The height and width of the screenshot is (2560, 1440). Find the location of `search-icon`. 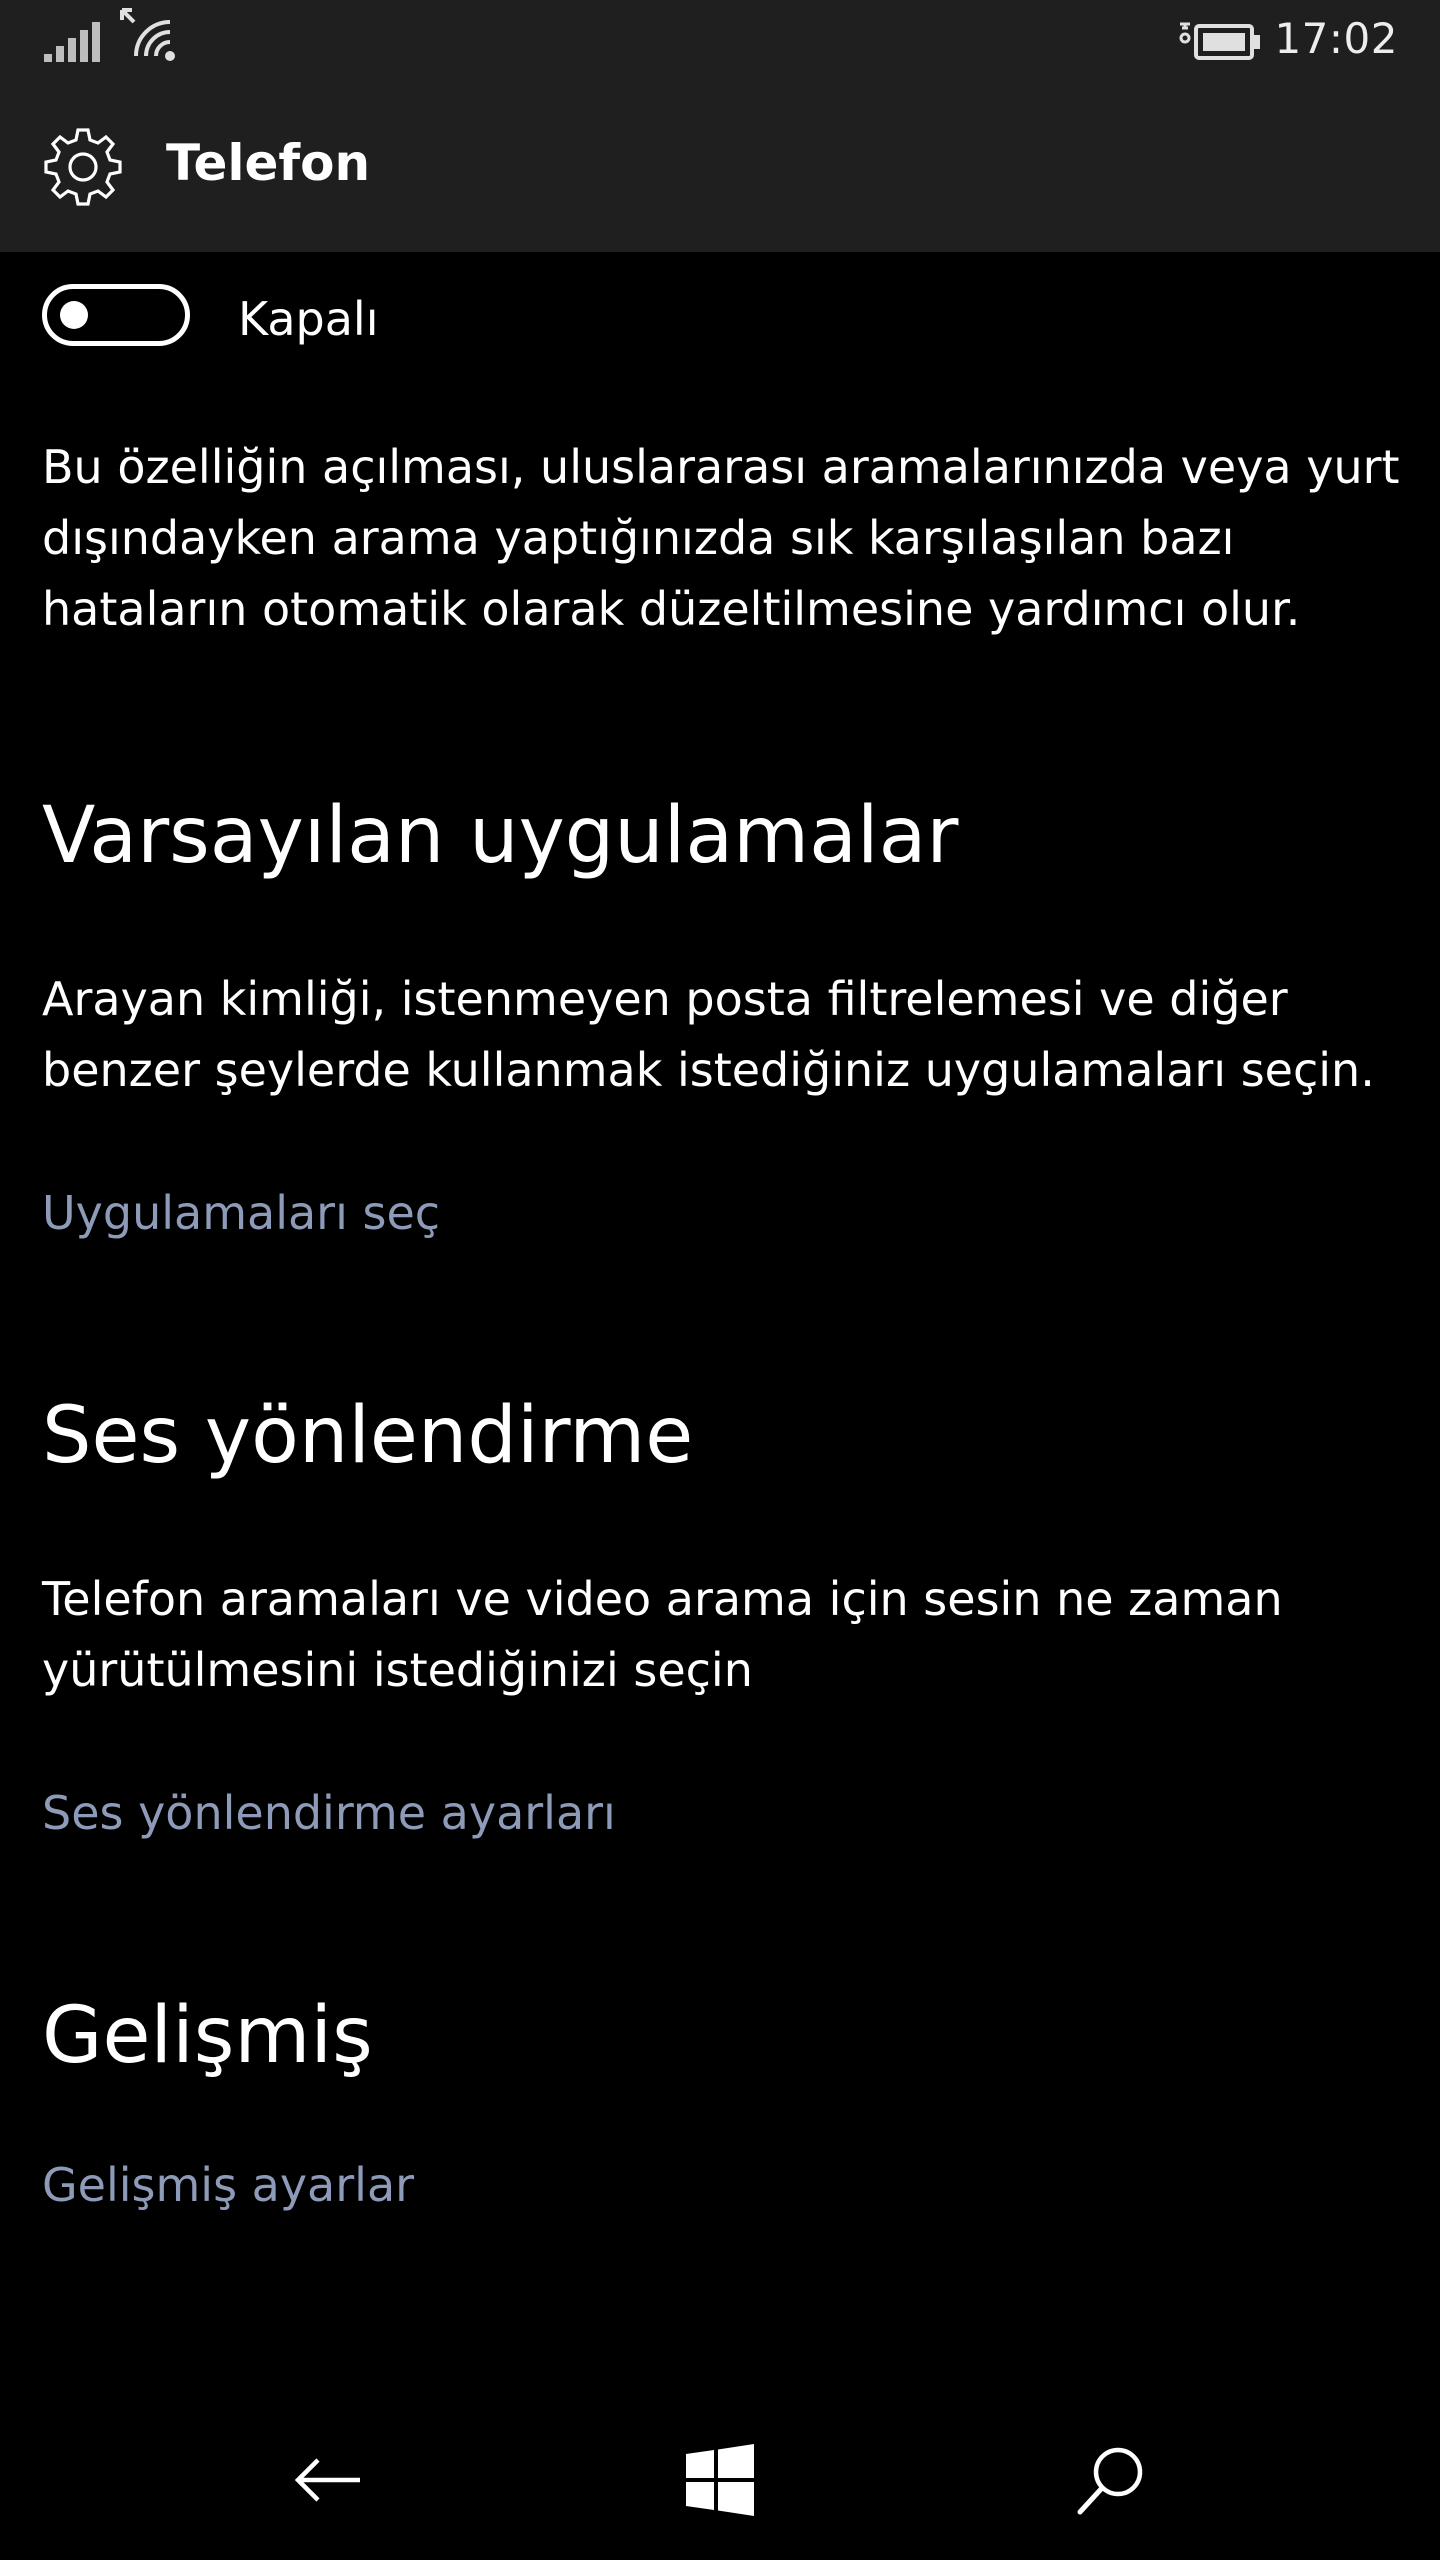

search-icon is located at coordinates (1112, 2480).